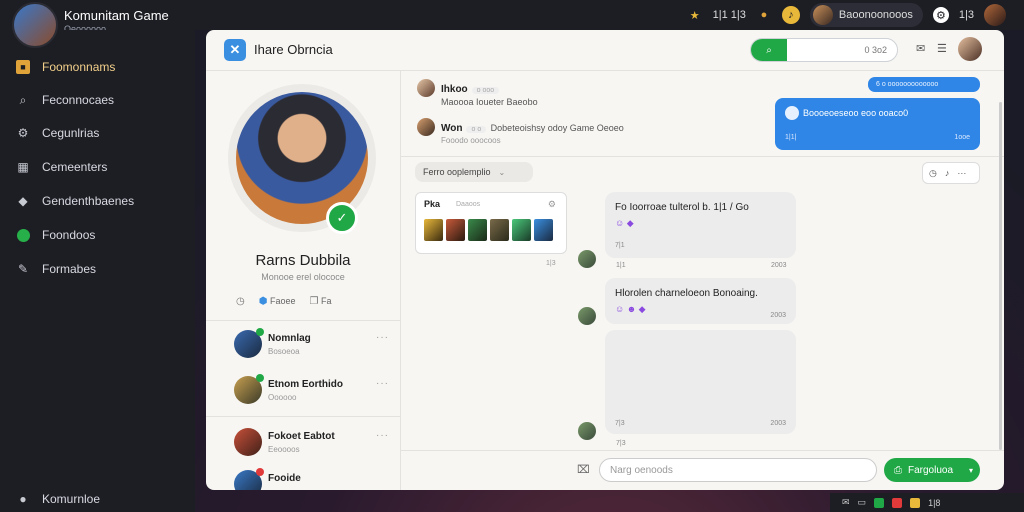  I want to click on tray-value: 1|8, so click(934, 502).